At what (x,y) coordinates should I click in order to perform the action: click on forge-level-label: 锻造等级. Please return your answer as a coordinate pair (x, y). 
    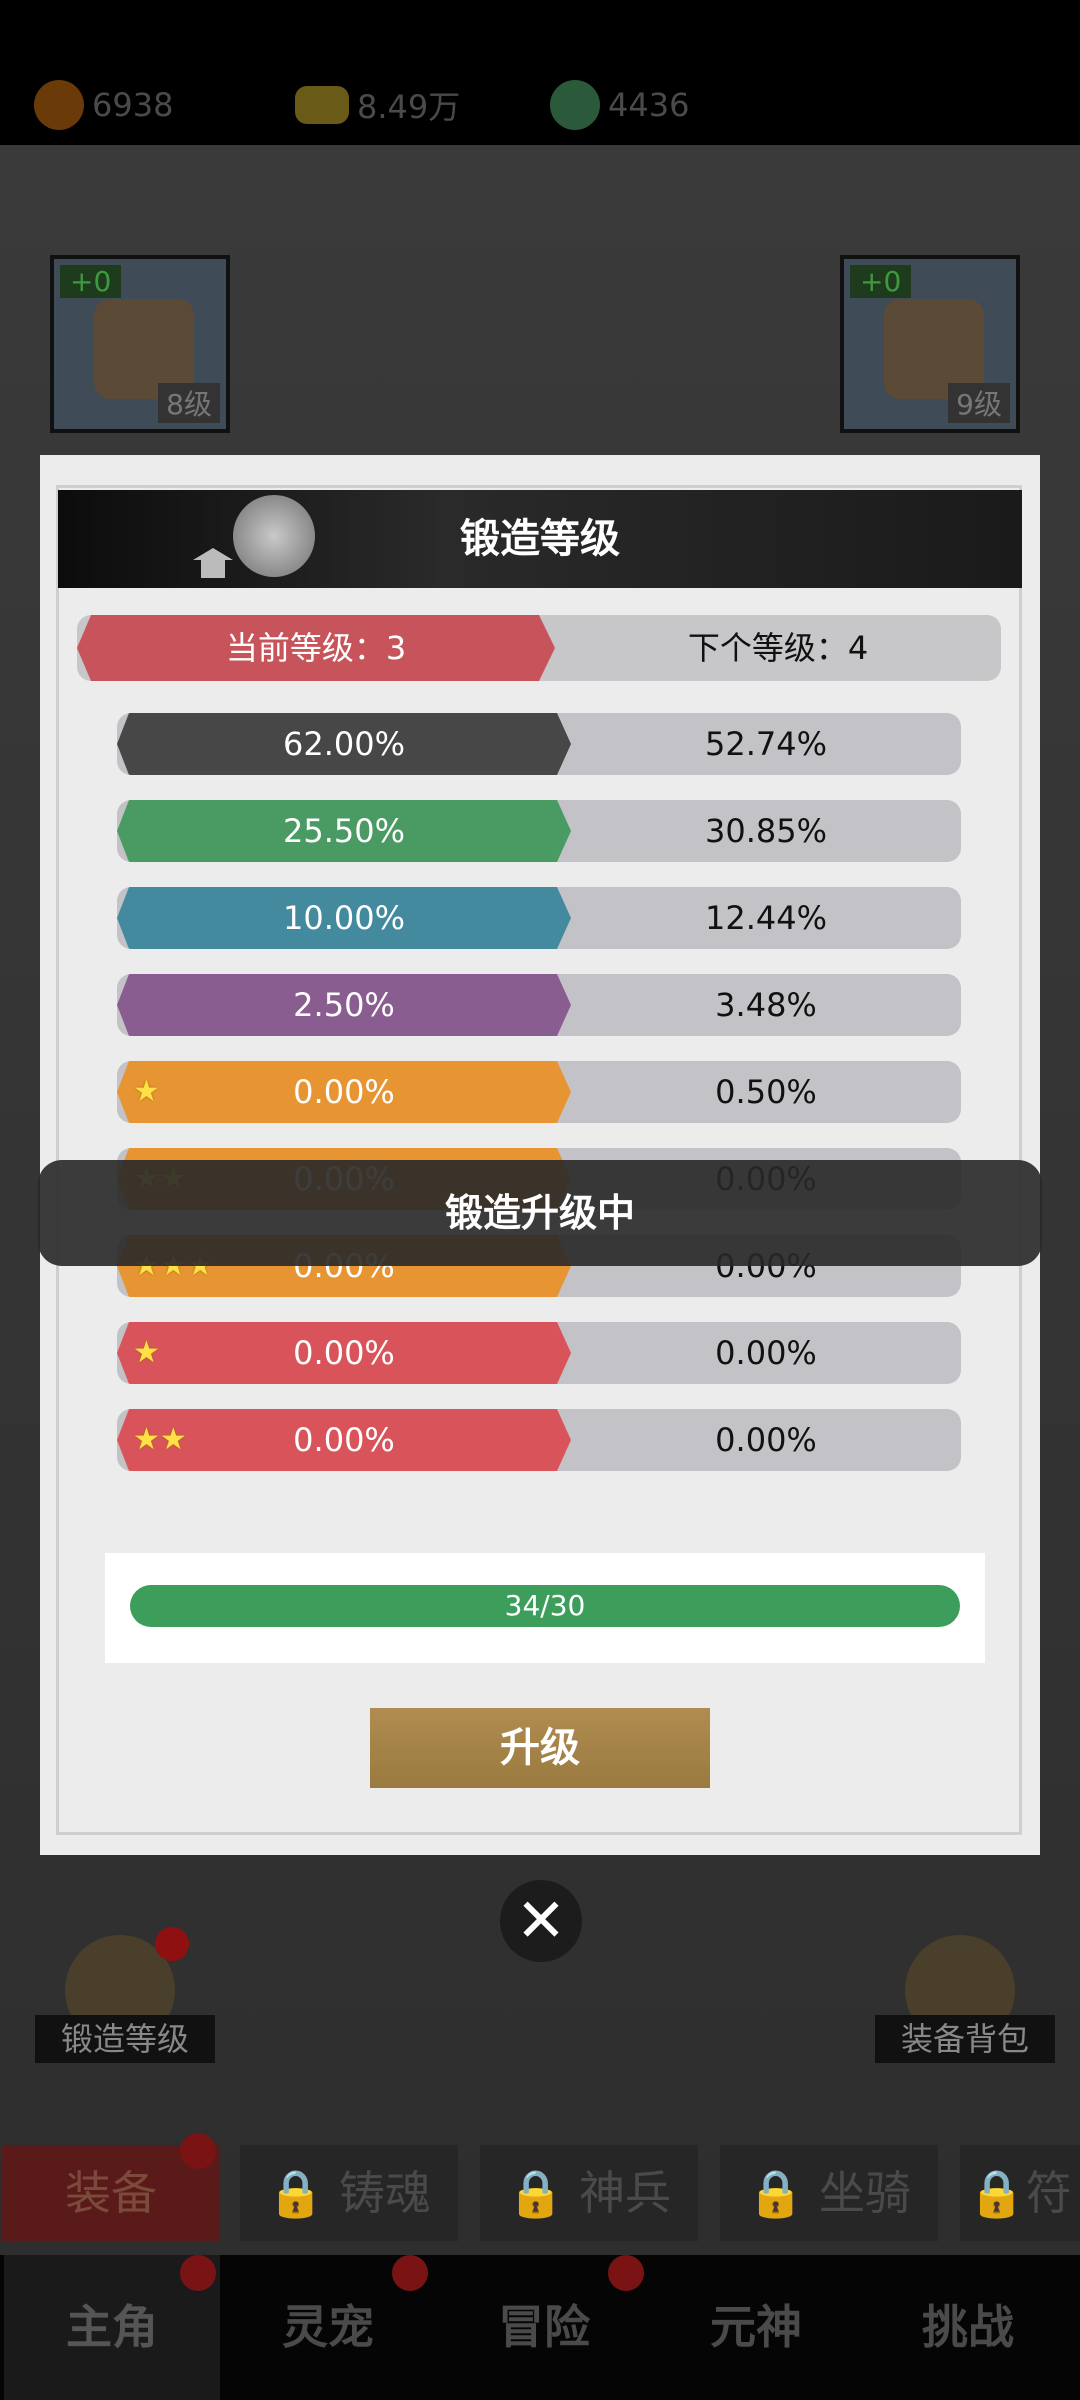
    Looking at the image, I should click on (125, 2039).